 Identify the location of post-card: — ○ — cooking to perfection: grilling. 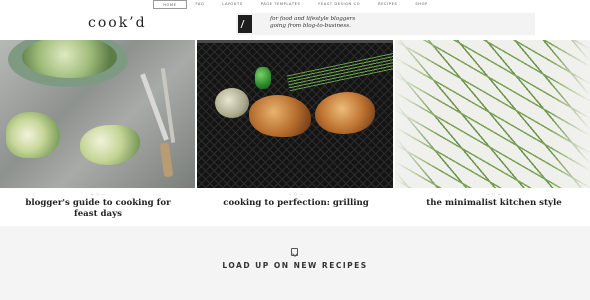
(296, 199).